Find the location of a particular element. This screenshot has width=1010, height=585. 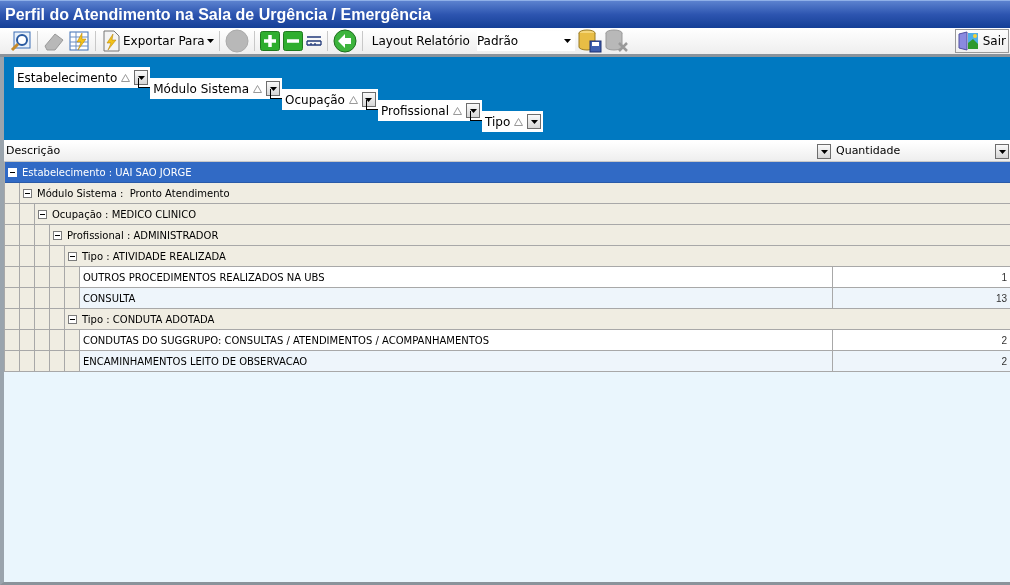

layout-select: Padrão is located at coordinates (525, 41).